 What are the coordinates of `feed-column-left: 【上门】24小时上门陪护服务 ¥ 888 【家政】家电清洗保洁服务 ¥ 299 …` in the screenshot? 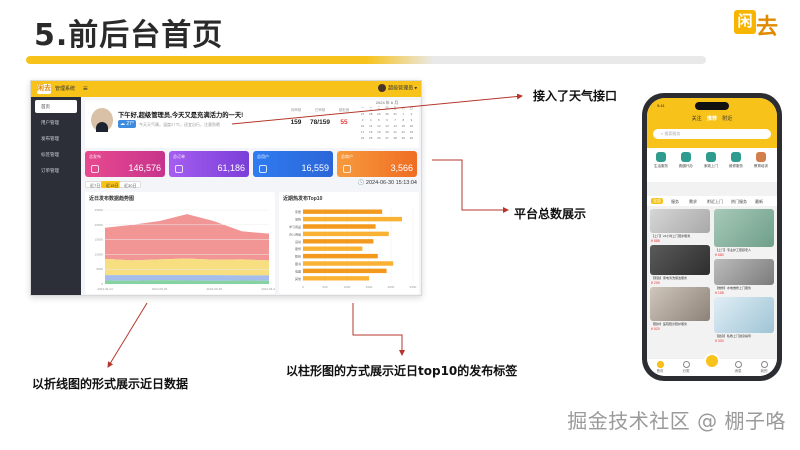 It's located at (680, 270).